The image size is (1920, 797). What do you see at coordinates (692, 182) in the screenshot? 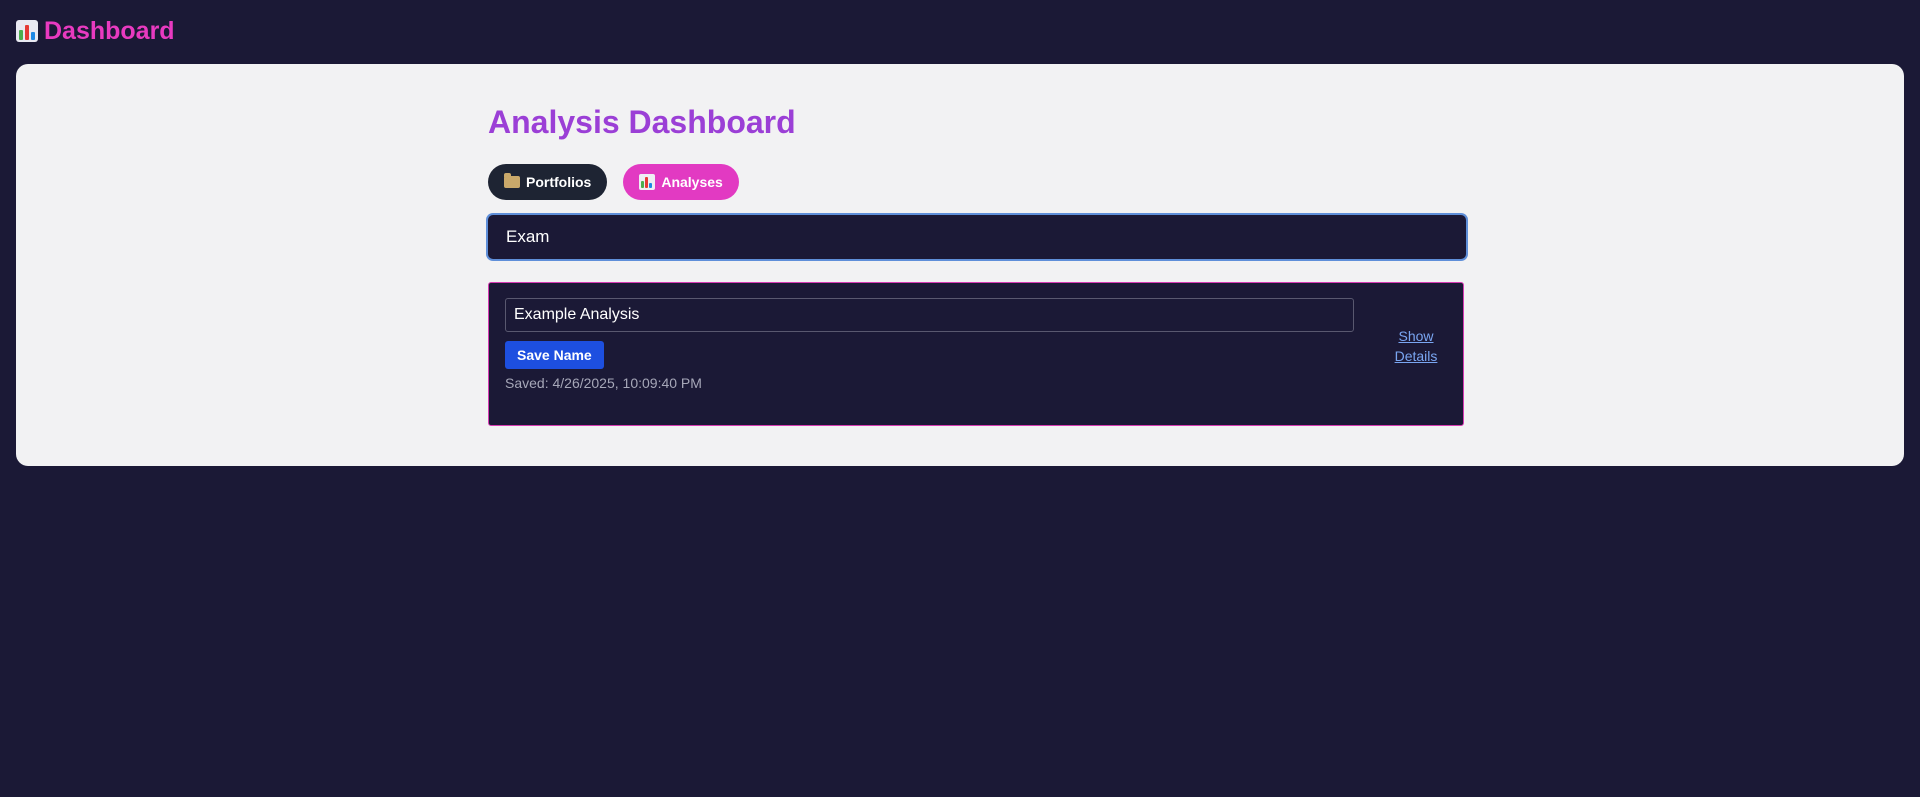
I see `tab-label: Analyses` at bounding box center [692, 182].